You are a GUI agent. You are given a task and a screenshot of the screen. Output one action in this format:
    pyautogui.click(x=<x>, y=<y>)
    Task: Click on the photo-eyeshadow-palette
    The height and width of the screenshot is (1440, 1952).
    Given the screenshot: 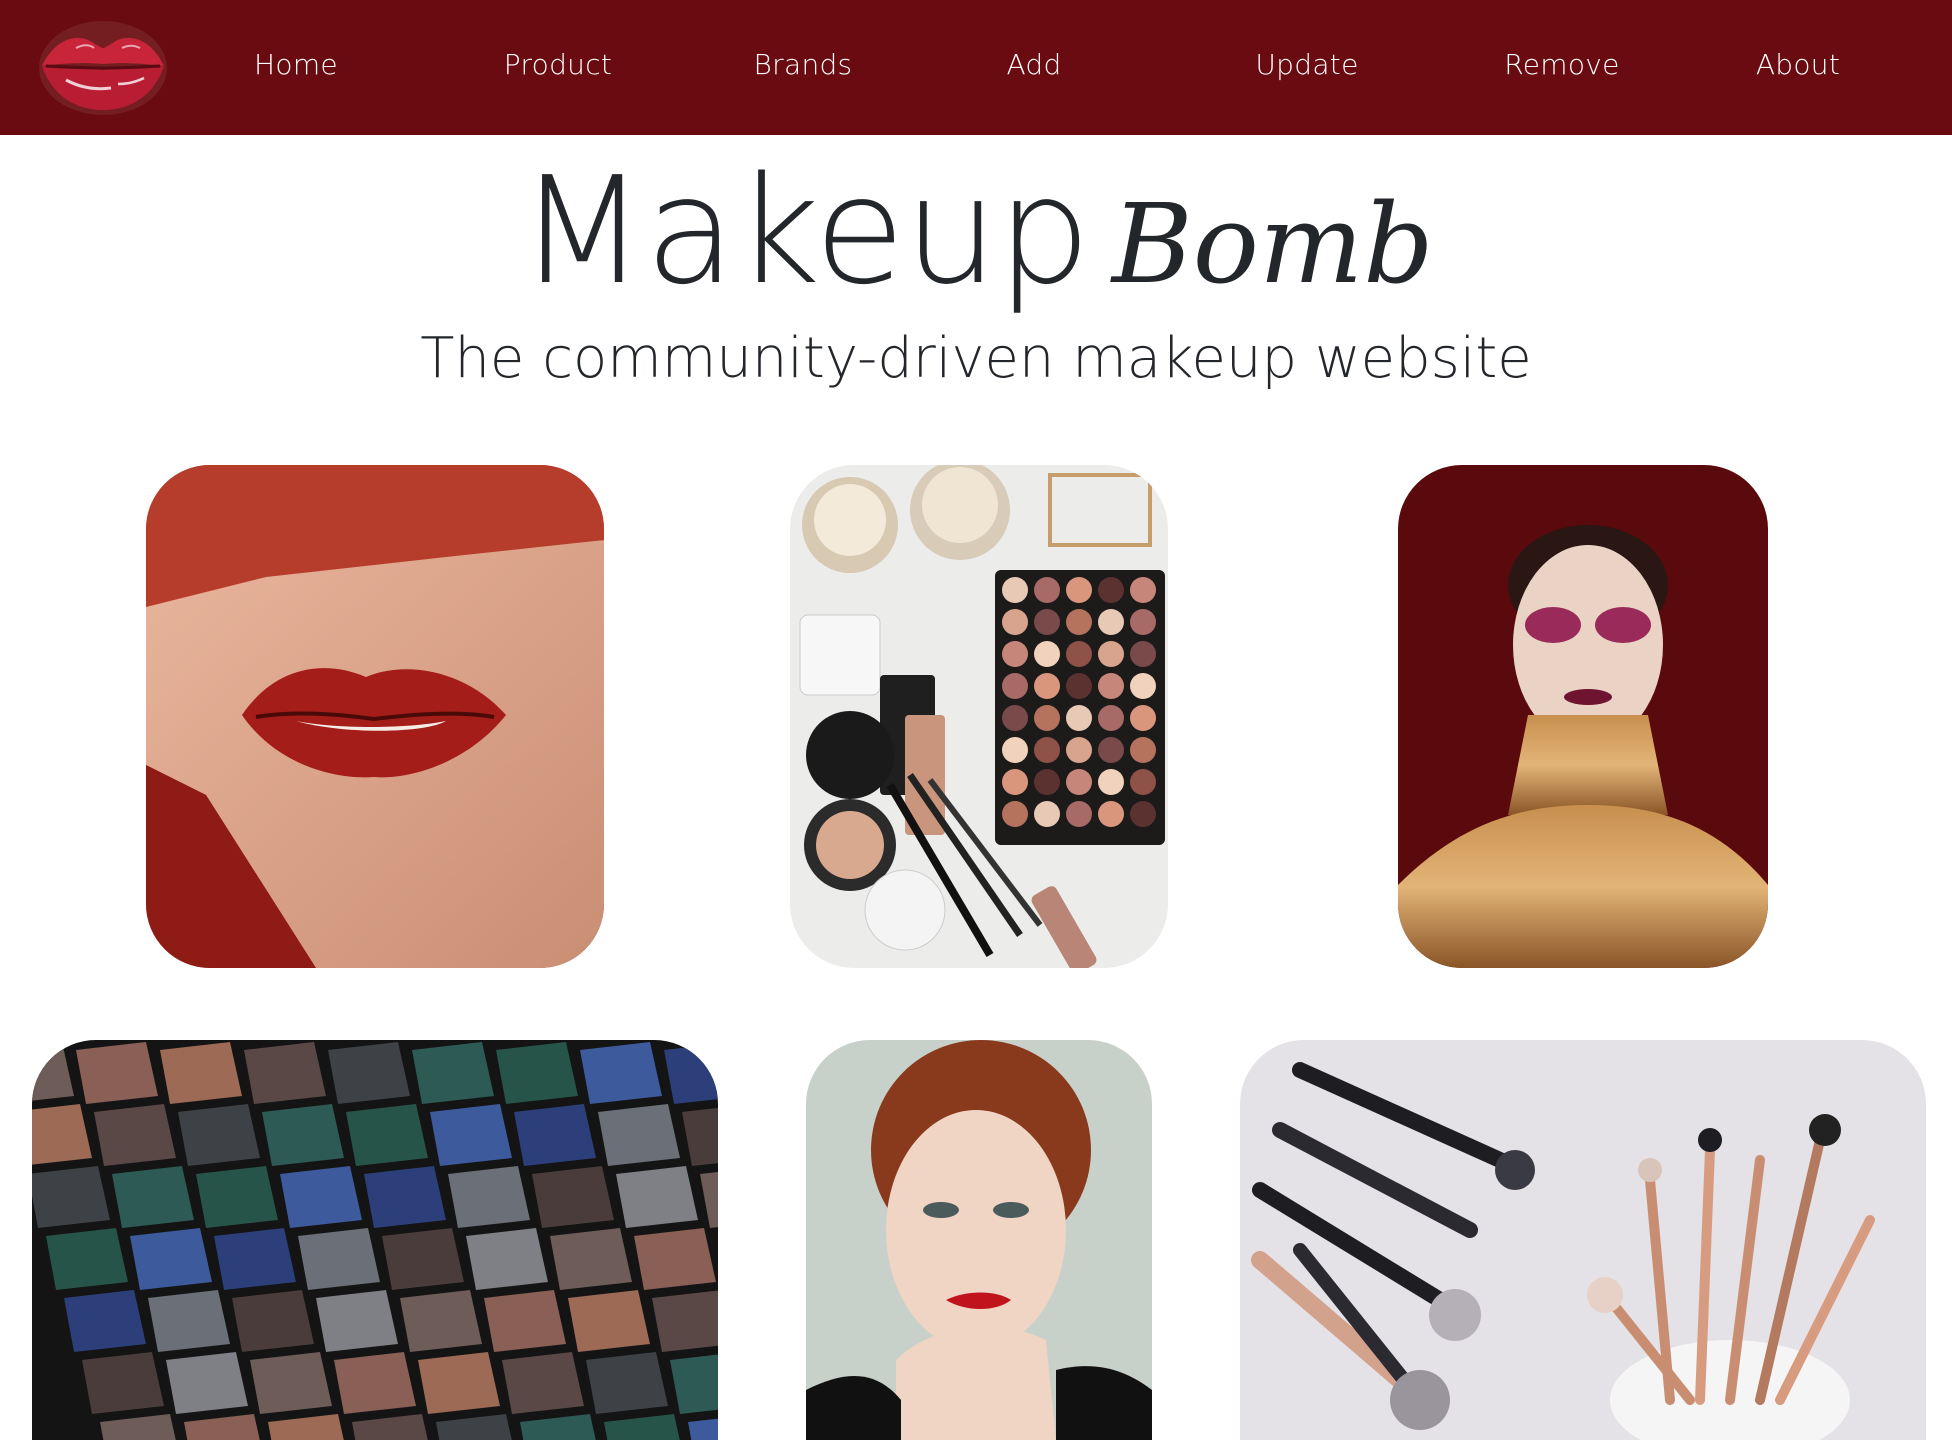 What is the action you would take?
    pyautogui.click(x=375, y=1240)
    